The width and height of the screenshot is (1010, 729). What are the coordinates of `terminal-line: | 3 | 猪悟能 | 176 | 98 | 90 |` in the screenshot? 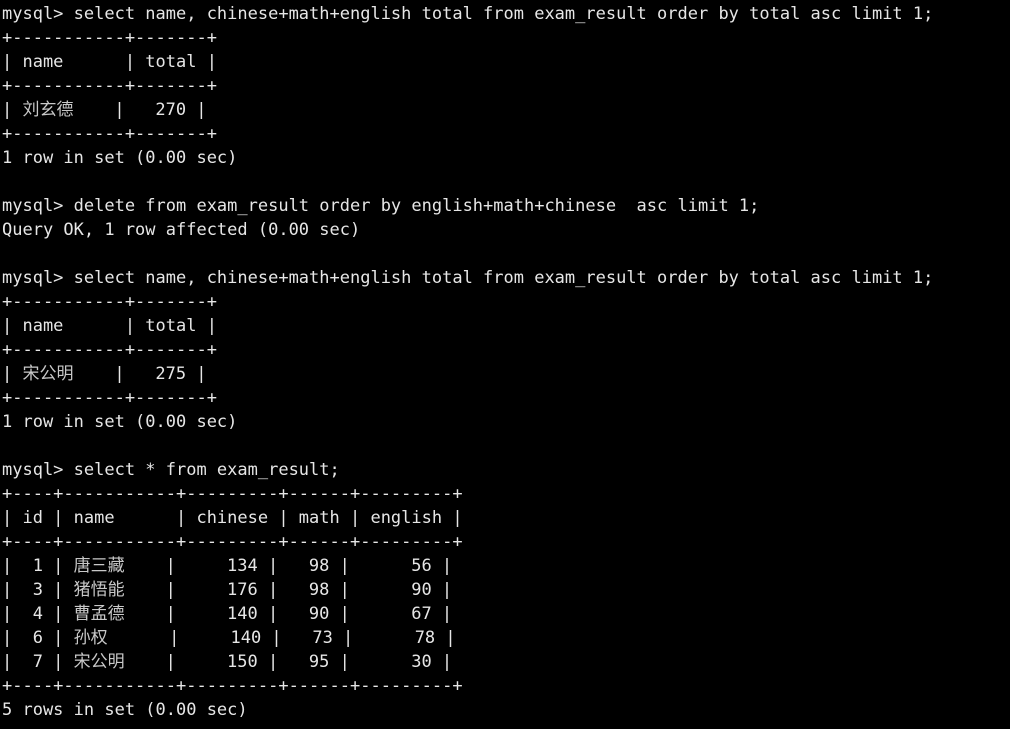 It's located at (227, 590).